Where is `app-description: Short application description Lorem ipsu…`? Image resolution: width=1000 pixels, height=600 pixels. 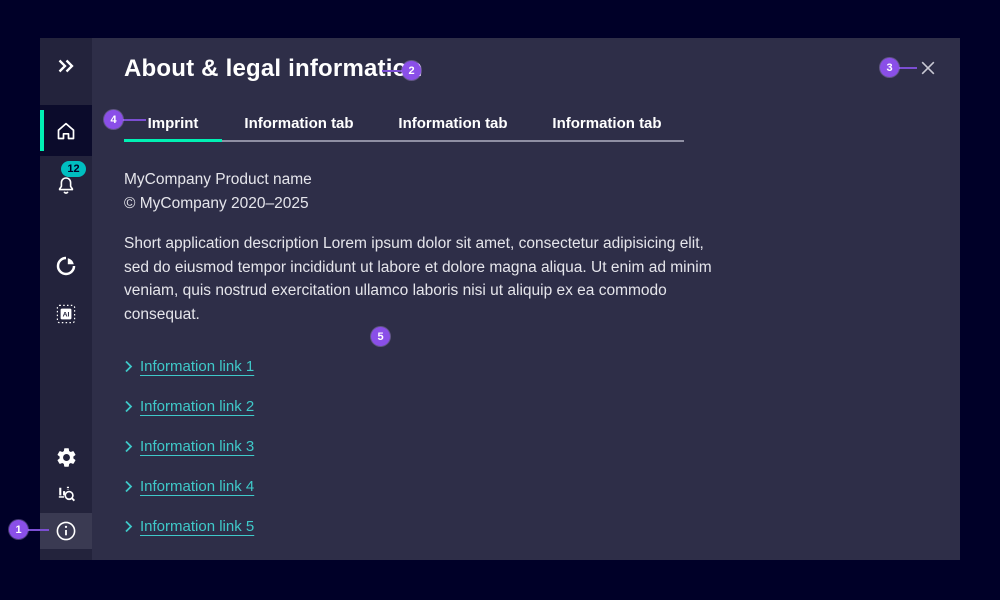 app-description: Short application description Lorem ipsu… is located at coordinates (418, 279).